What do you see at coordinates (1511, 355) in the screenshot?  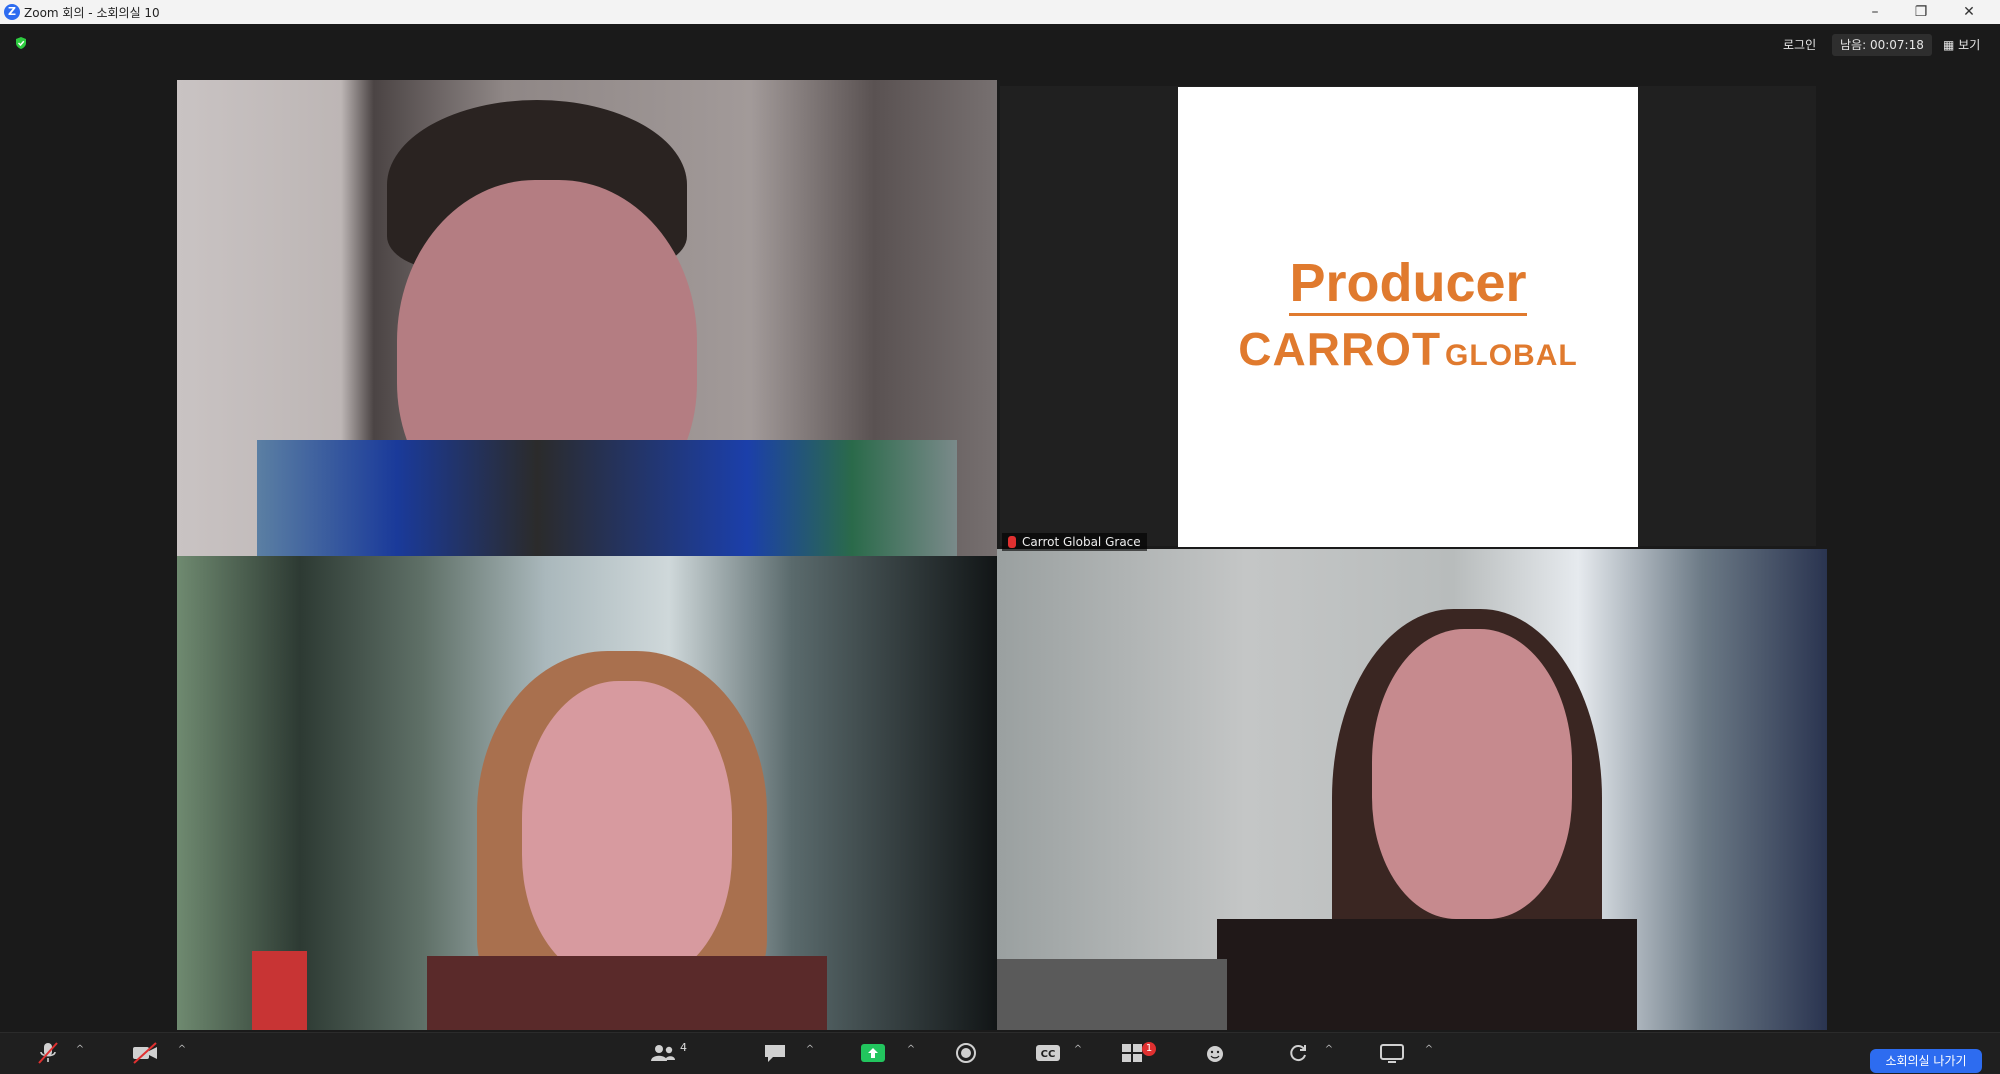 I see `slide-brand-small: GLOBAL` at bounding box center [1511, 355].